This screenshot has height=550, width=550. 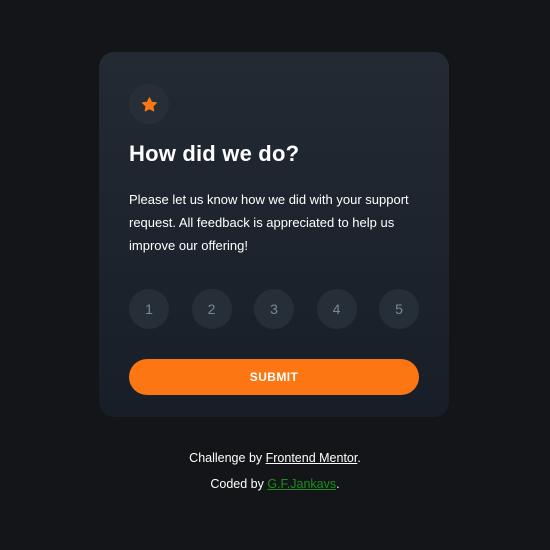 I want to click on attribution-coded-suffix: ., so click(x=338, y=484).